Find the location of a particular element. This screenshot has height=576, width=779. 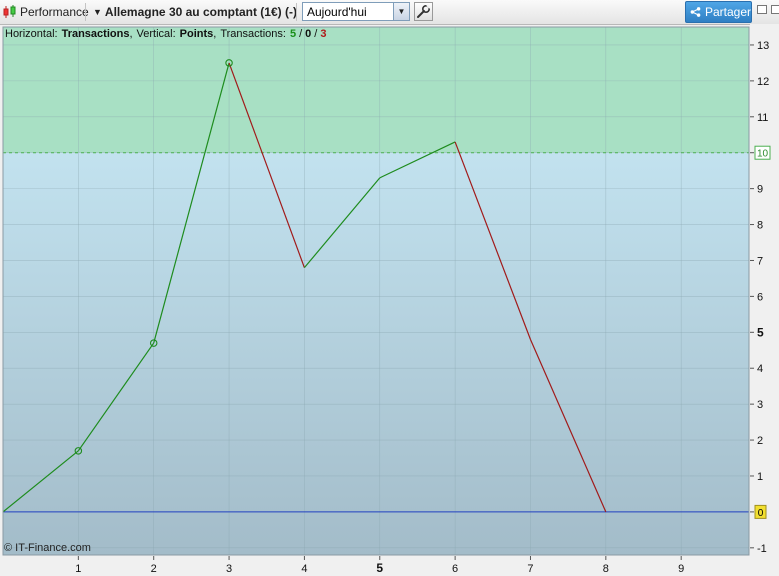

wrench-icon is located at coordinates (424, 11).